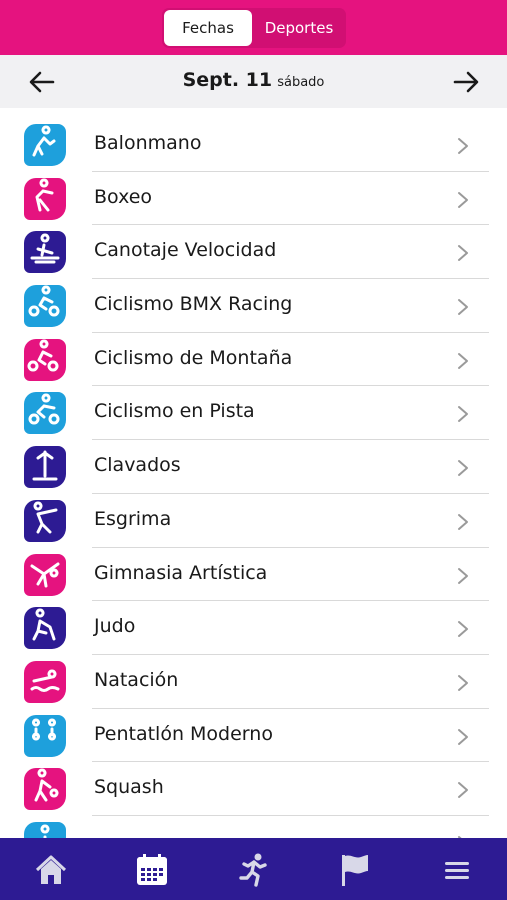  I want to click on bottom-navigation, so click(253, 869).